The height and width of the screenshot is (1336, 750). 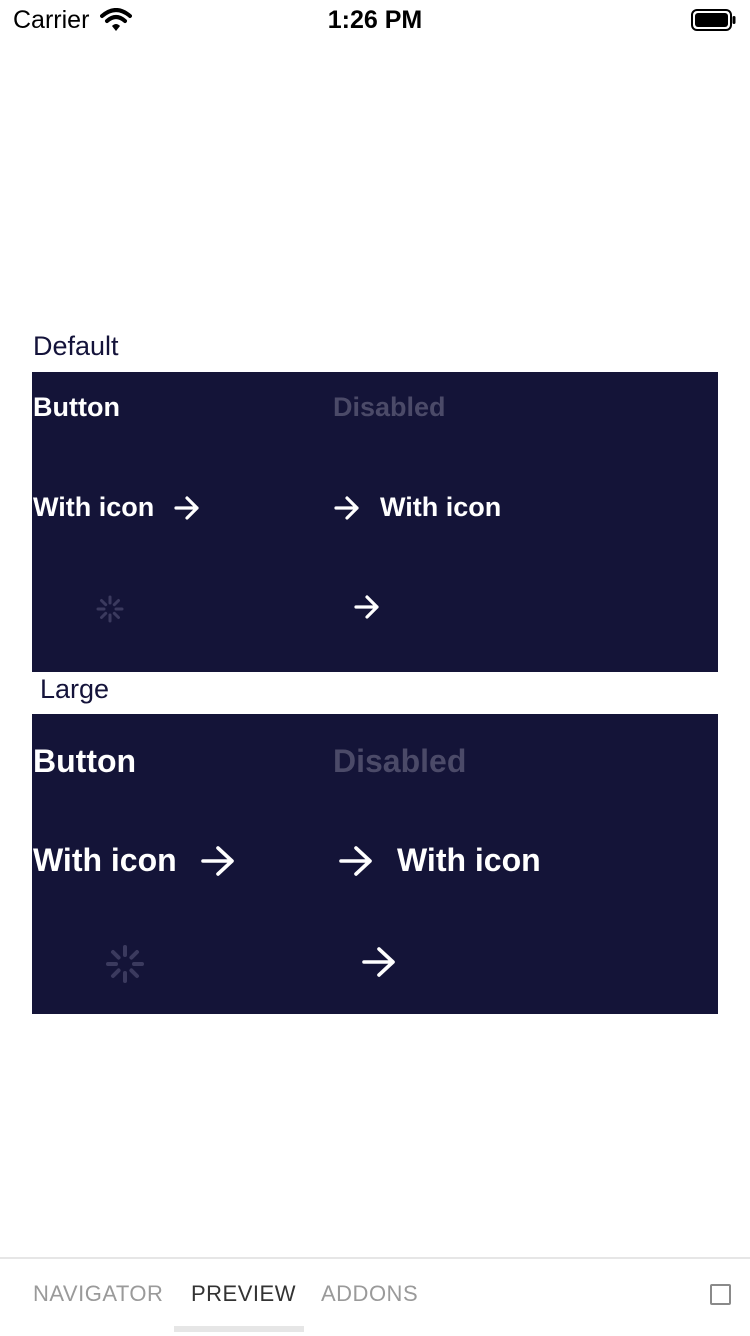 I want to click on large-with-icon-trailing-button: With icon, so click(x=134, y=860).